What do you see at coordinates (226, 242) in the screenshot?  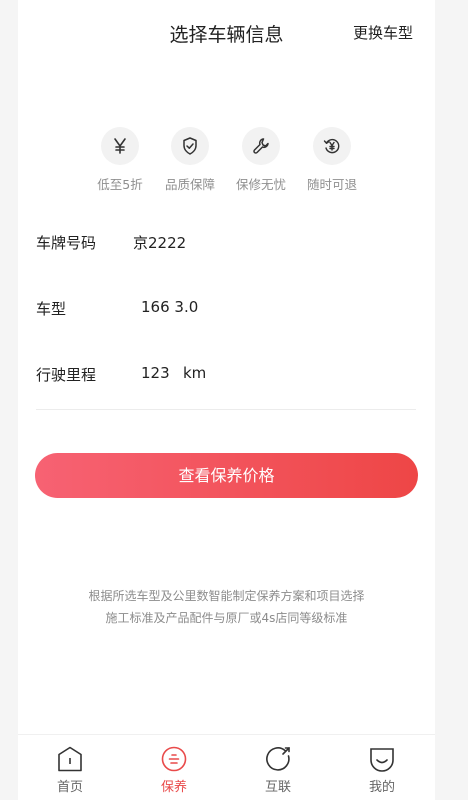 I see `plate-row: 车牌号码 京2222` at bounding box center [226, 242].